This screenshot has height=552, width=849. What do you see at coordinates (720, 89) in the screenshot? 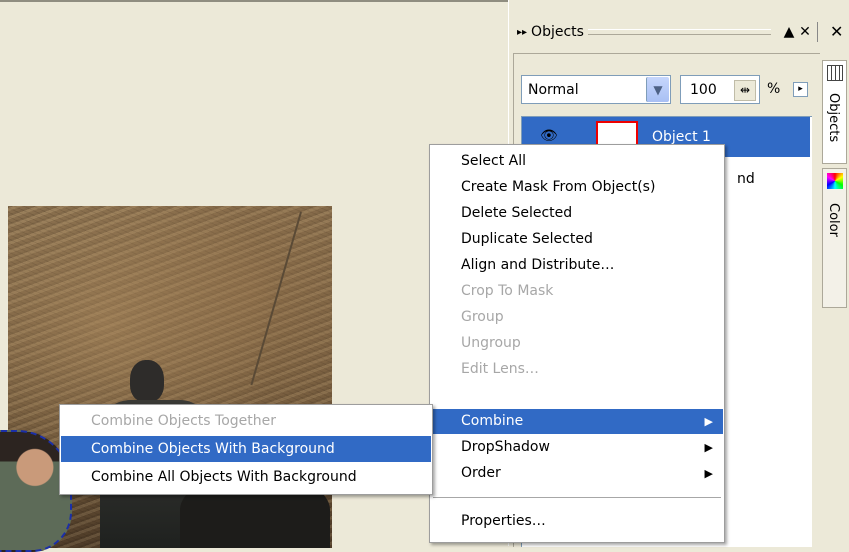
I see `opacity-field: 100 ⇹` at bounding box center [720, 89].